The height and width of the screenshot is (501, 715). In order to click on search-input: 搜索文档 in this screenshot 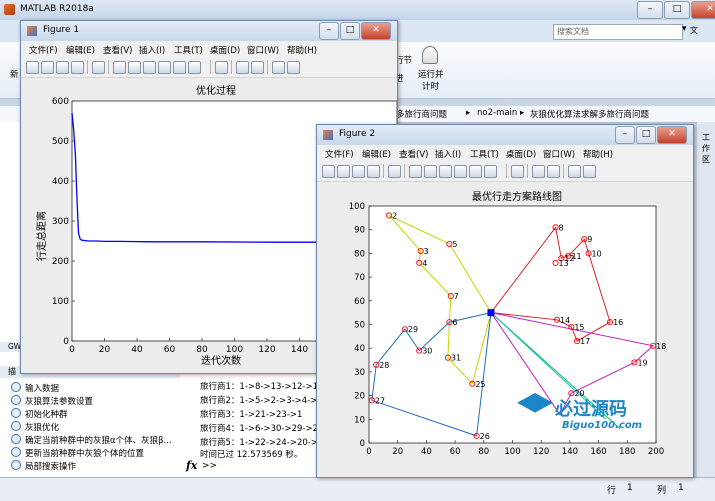, I will do `click(618, 32)`.